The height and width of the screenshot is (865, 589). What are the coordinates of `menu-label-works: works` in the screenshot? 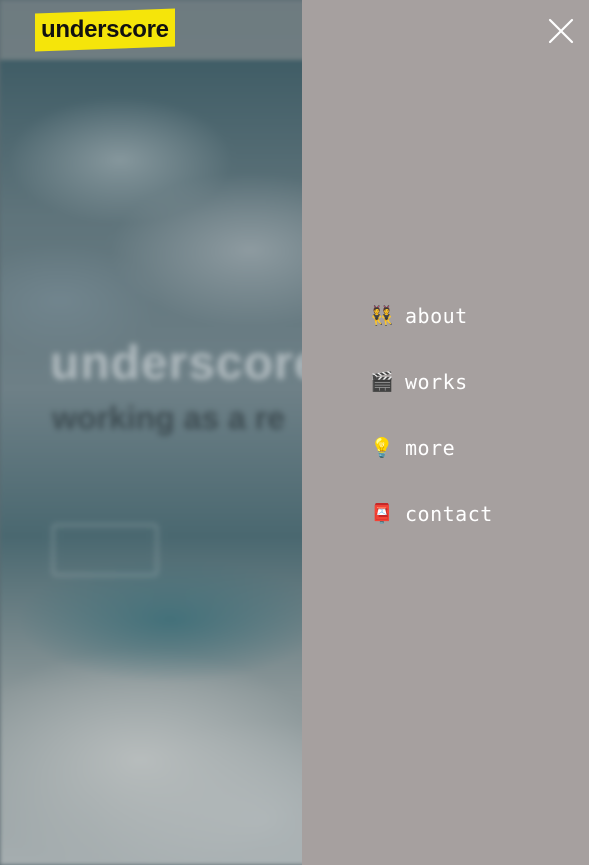 It's located at (436, 382).